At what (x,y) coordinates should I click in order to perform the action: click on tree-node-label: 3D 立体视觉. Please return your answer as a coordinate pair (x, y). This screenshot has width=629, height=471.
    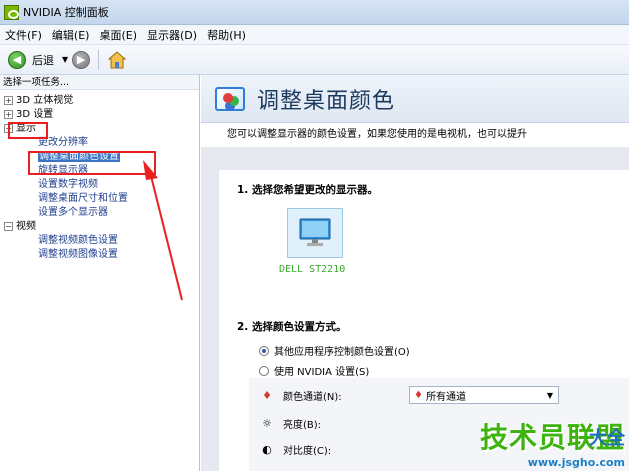
    Looking at the image, I should click on (45, 100).